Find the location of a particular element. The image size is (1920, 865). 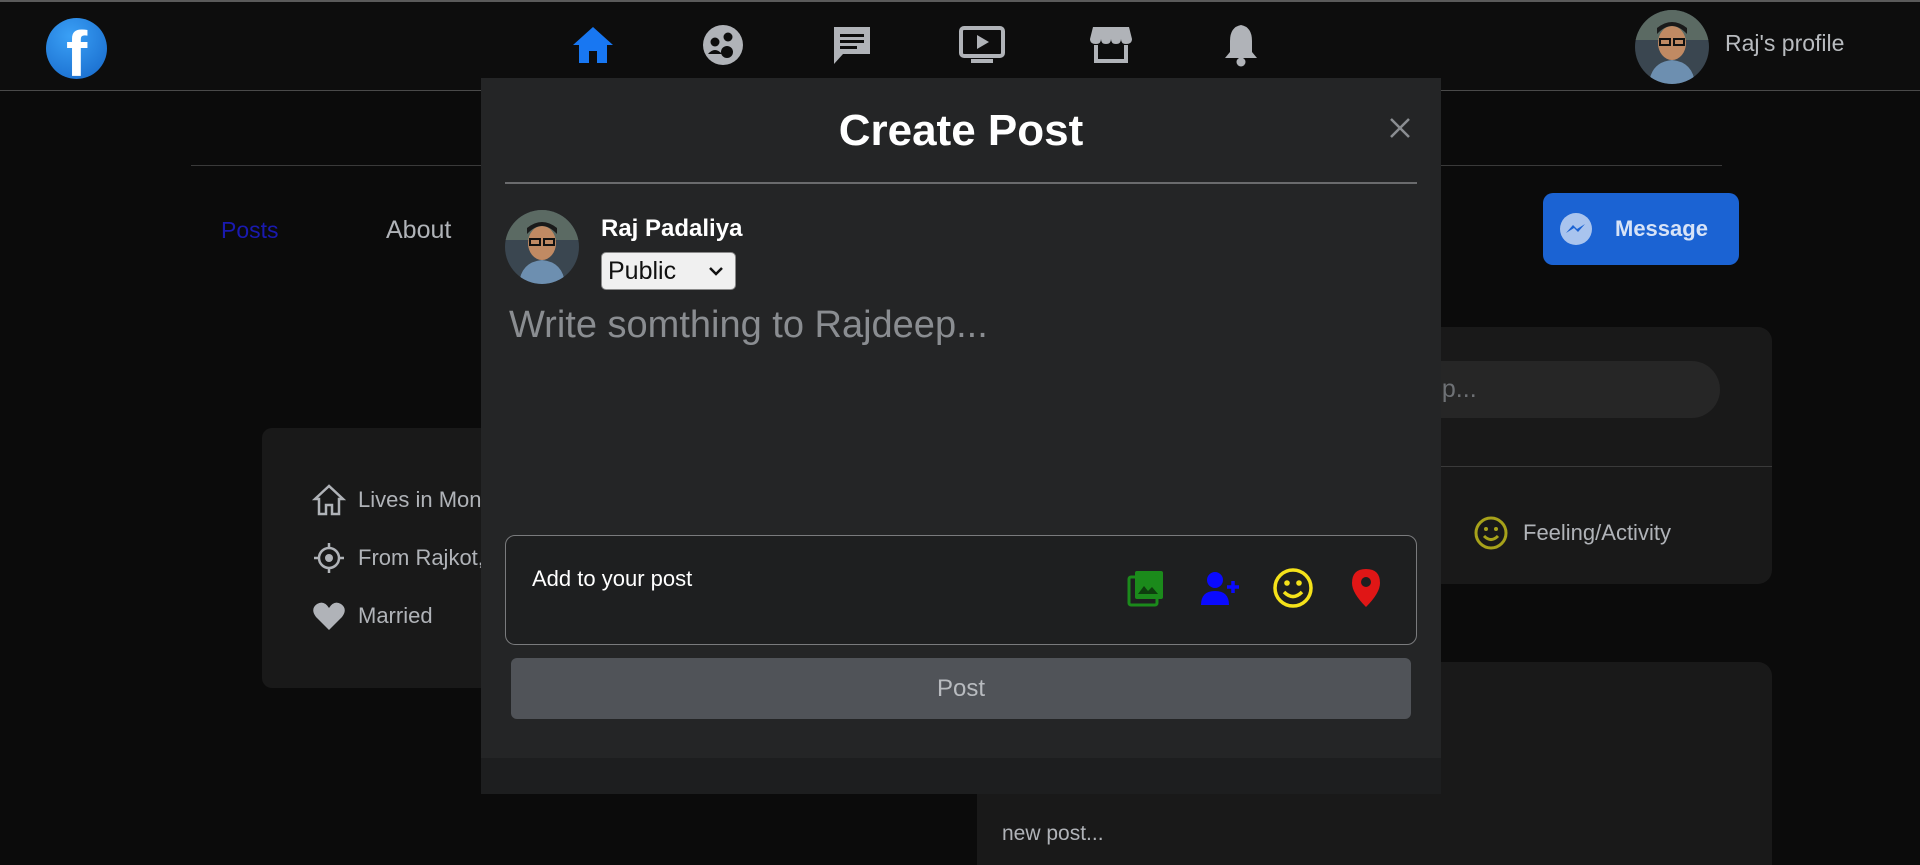

add-to-post-box: Add to your post is located at coordinates (961, 590).